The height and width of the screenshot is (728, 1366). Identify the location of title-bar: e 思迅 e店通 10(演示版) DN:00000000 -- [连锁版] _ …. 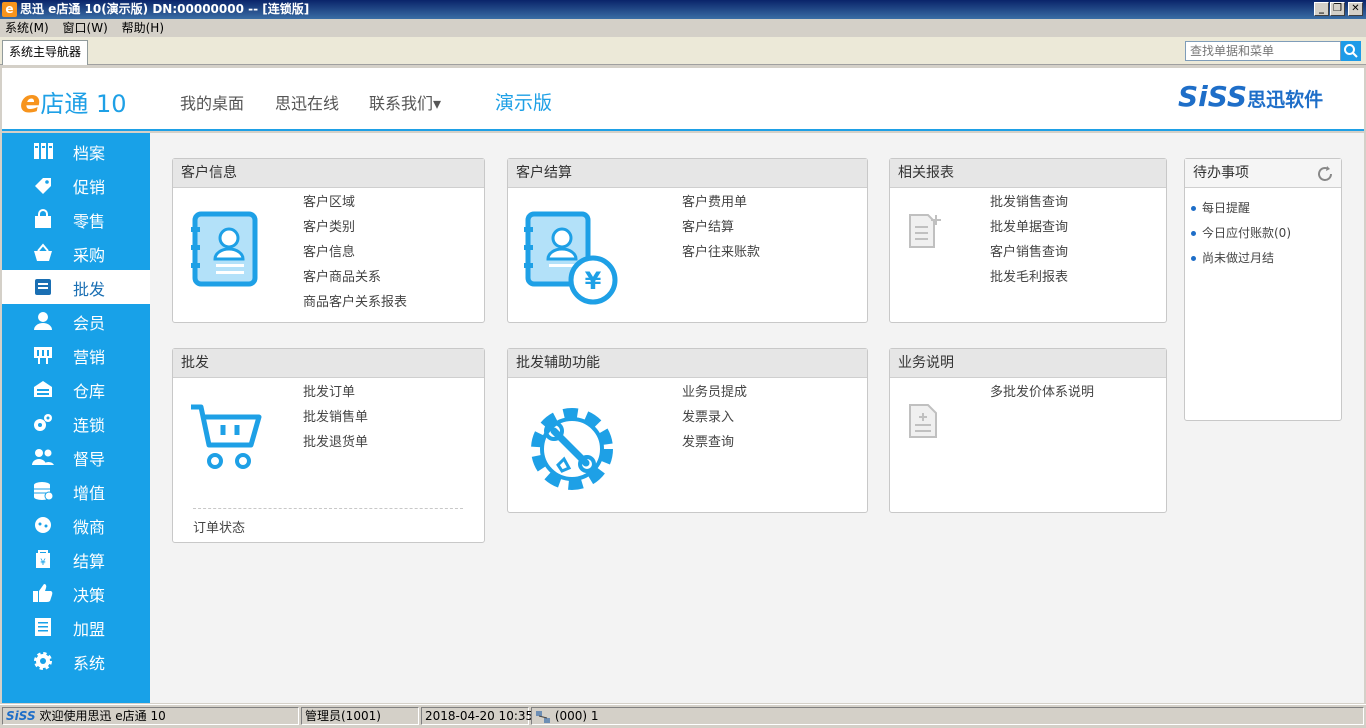
(683, 9).